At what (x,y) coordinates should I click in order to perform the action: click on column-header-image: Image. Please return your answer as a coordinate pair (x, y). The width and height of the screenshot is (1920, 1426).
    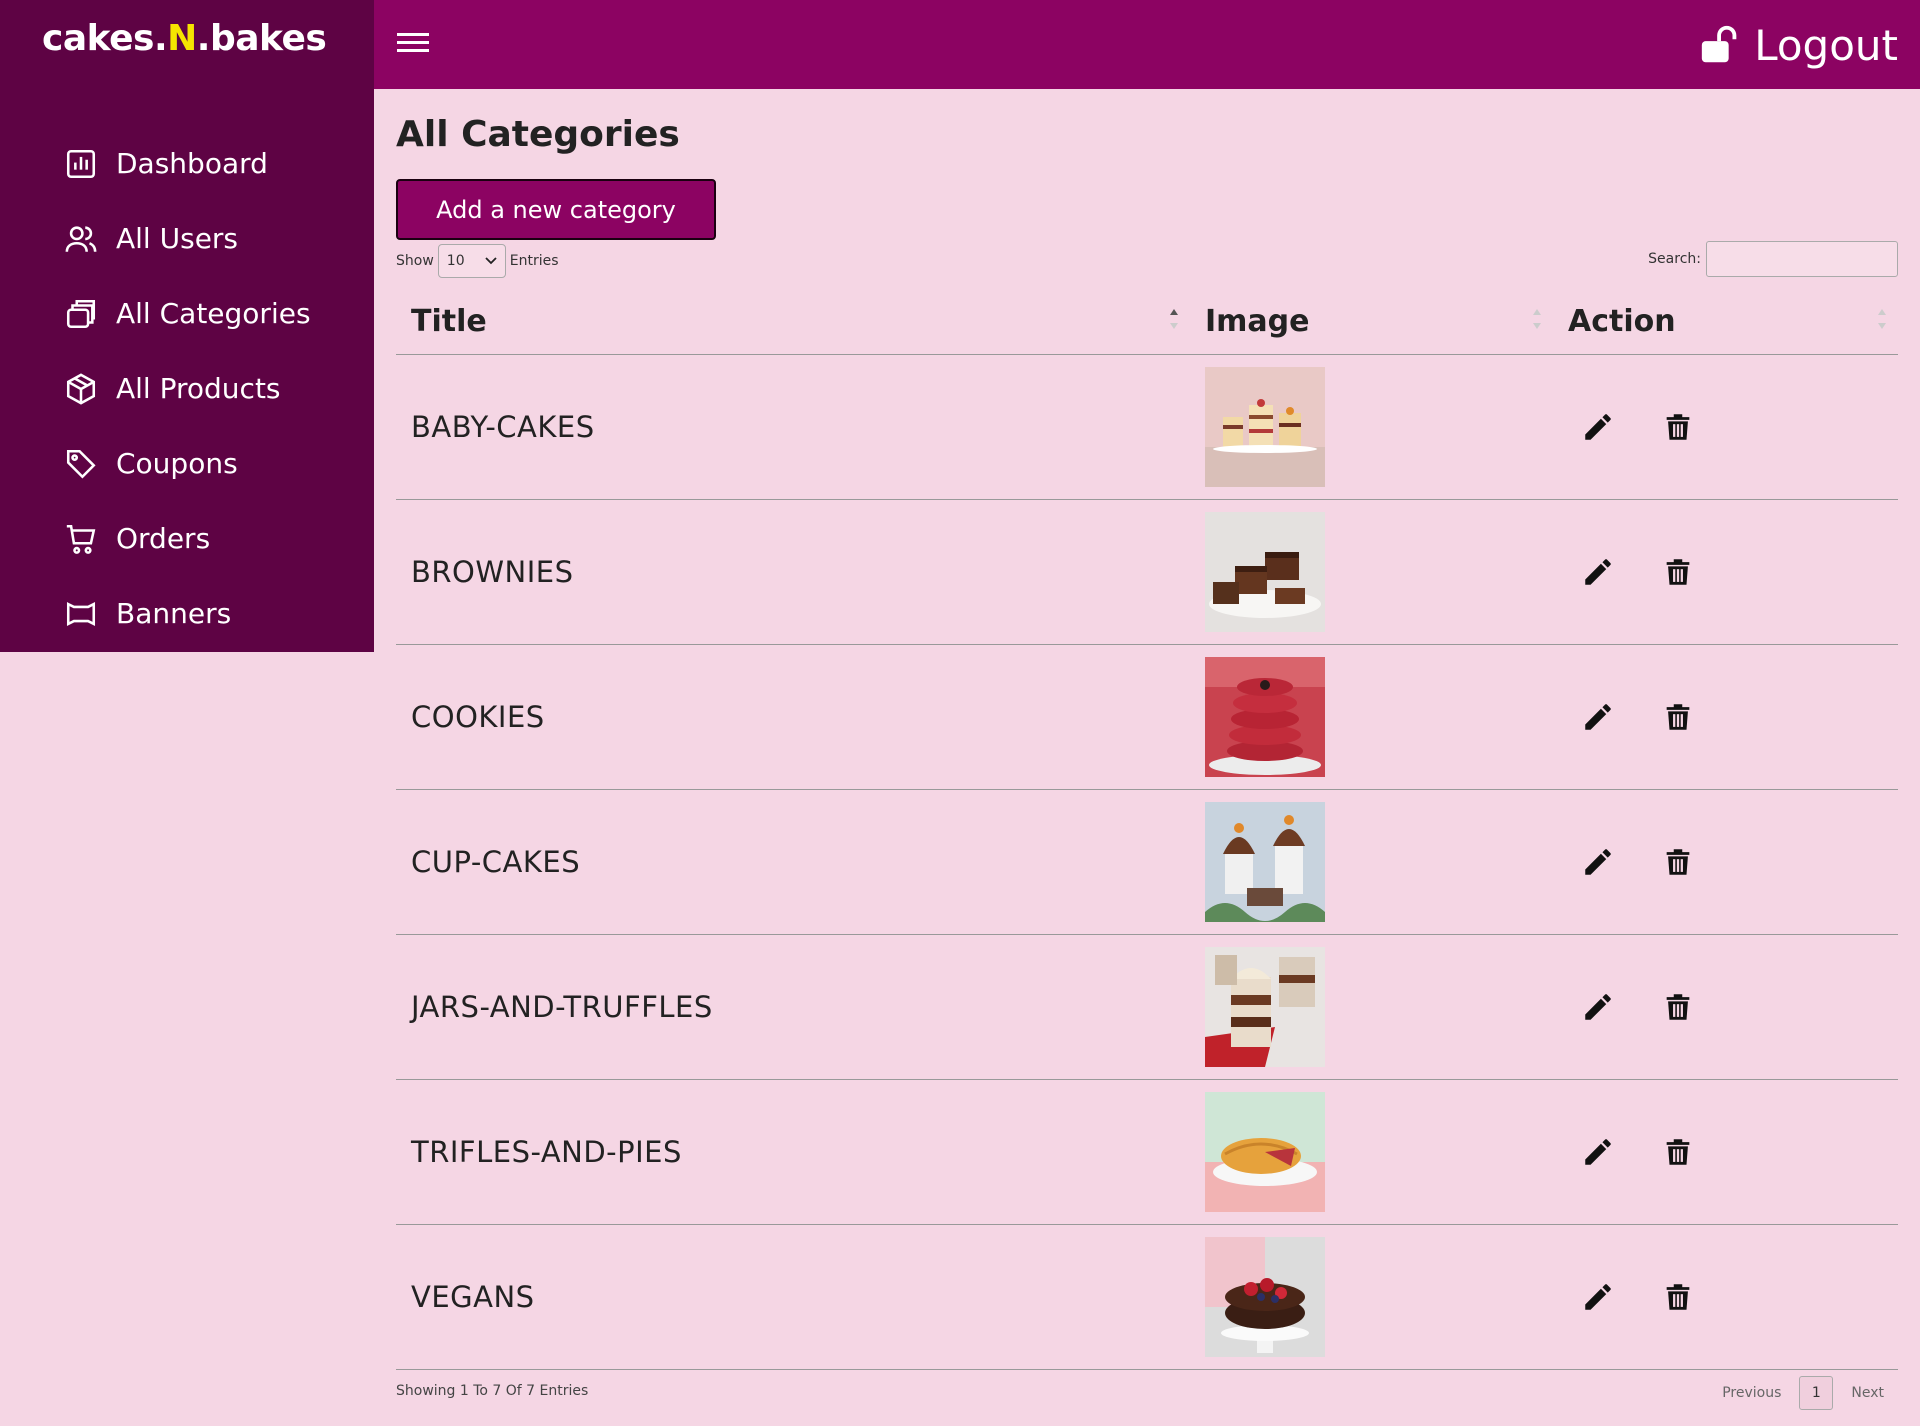
    Looking at the image, I should click on (1371, 321).